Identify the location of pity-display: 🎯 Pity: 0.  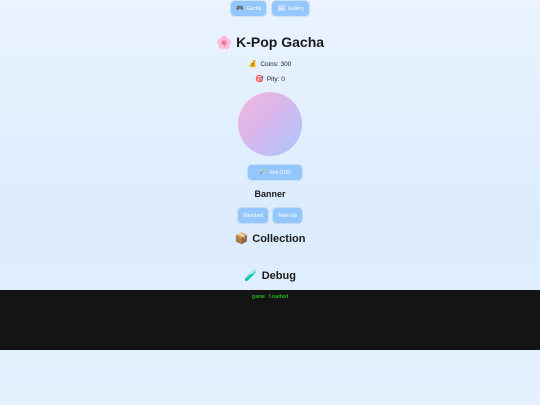
(270, 79).